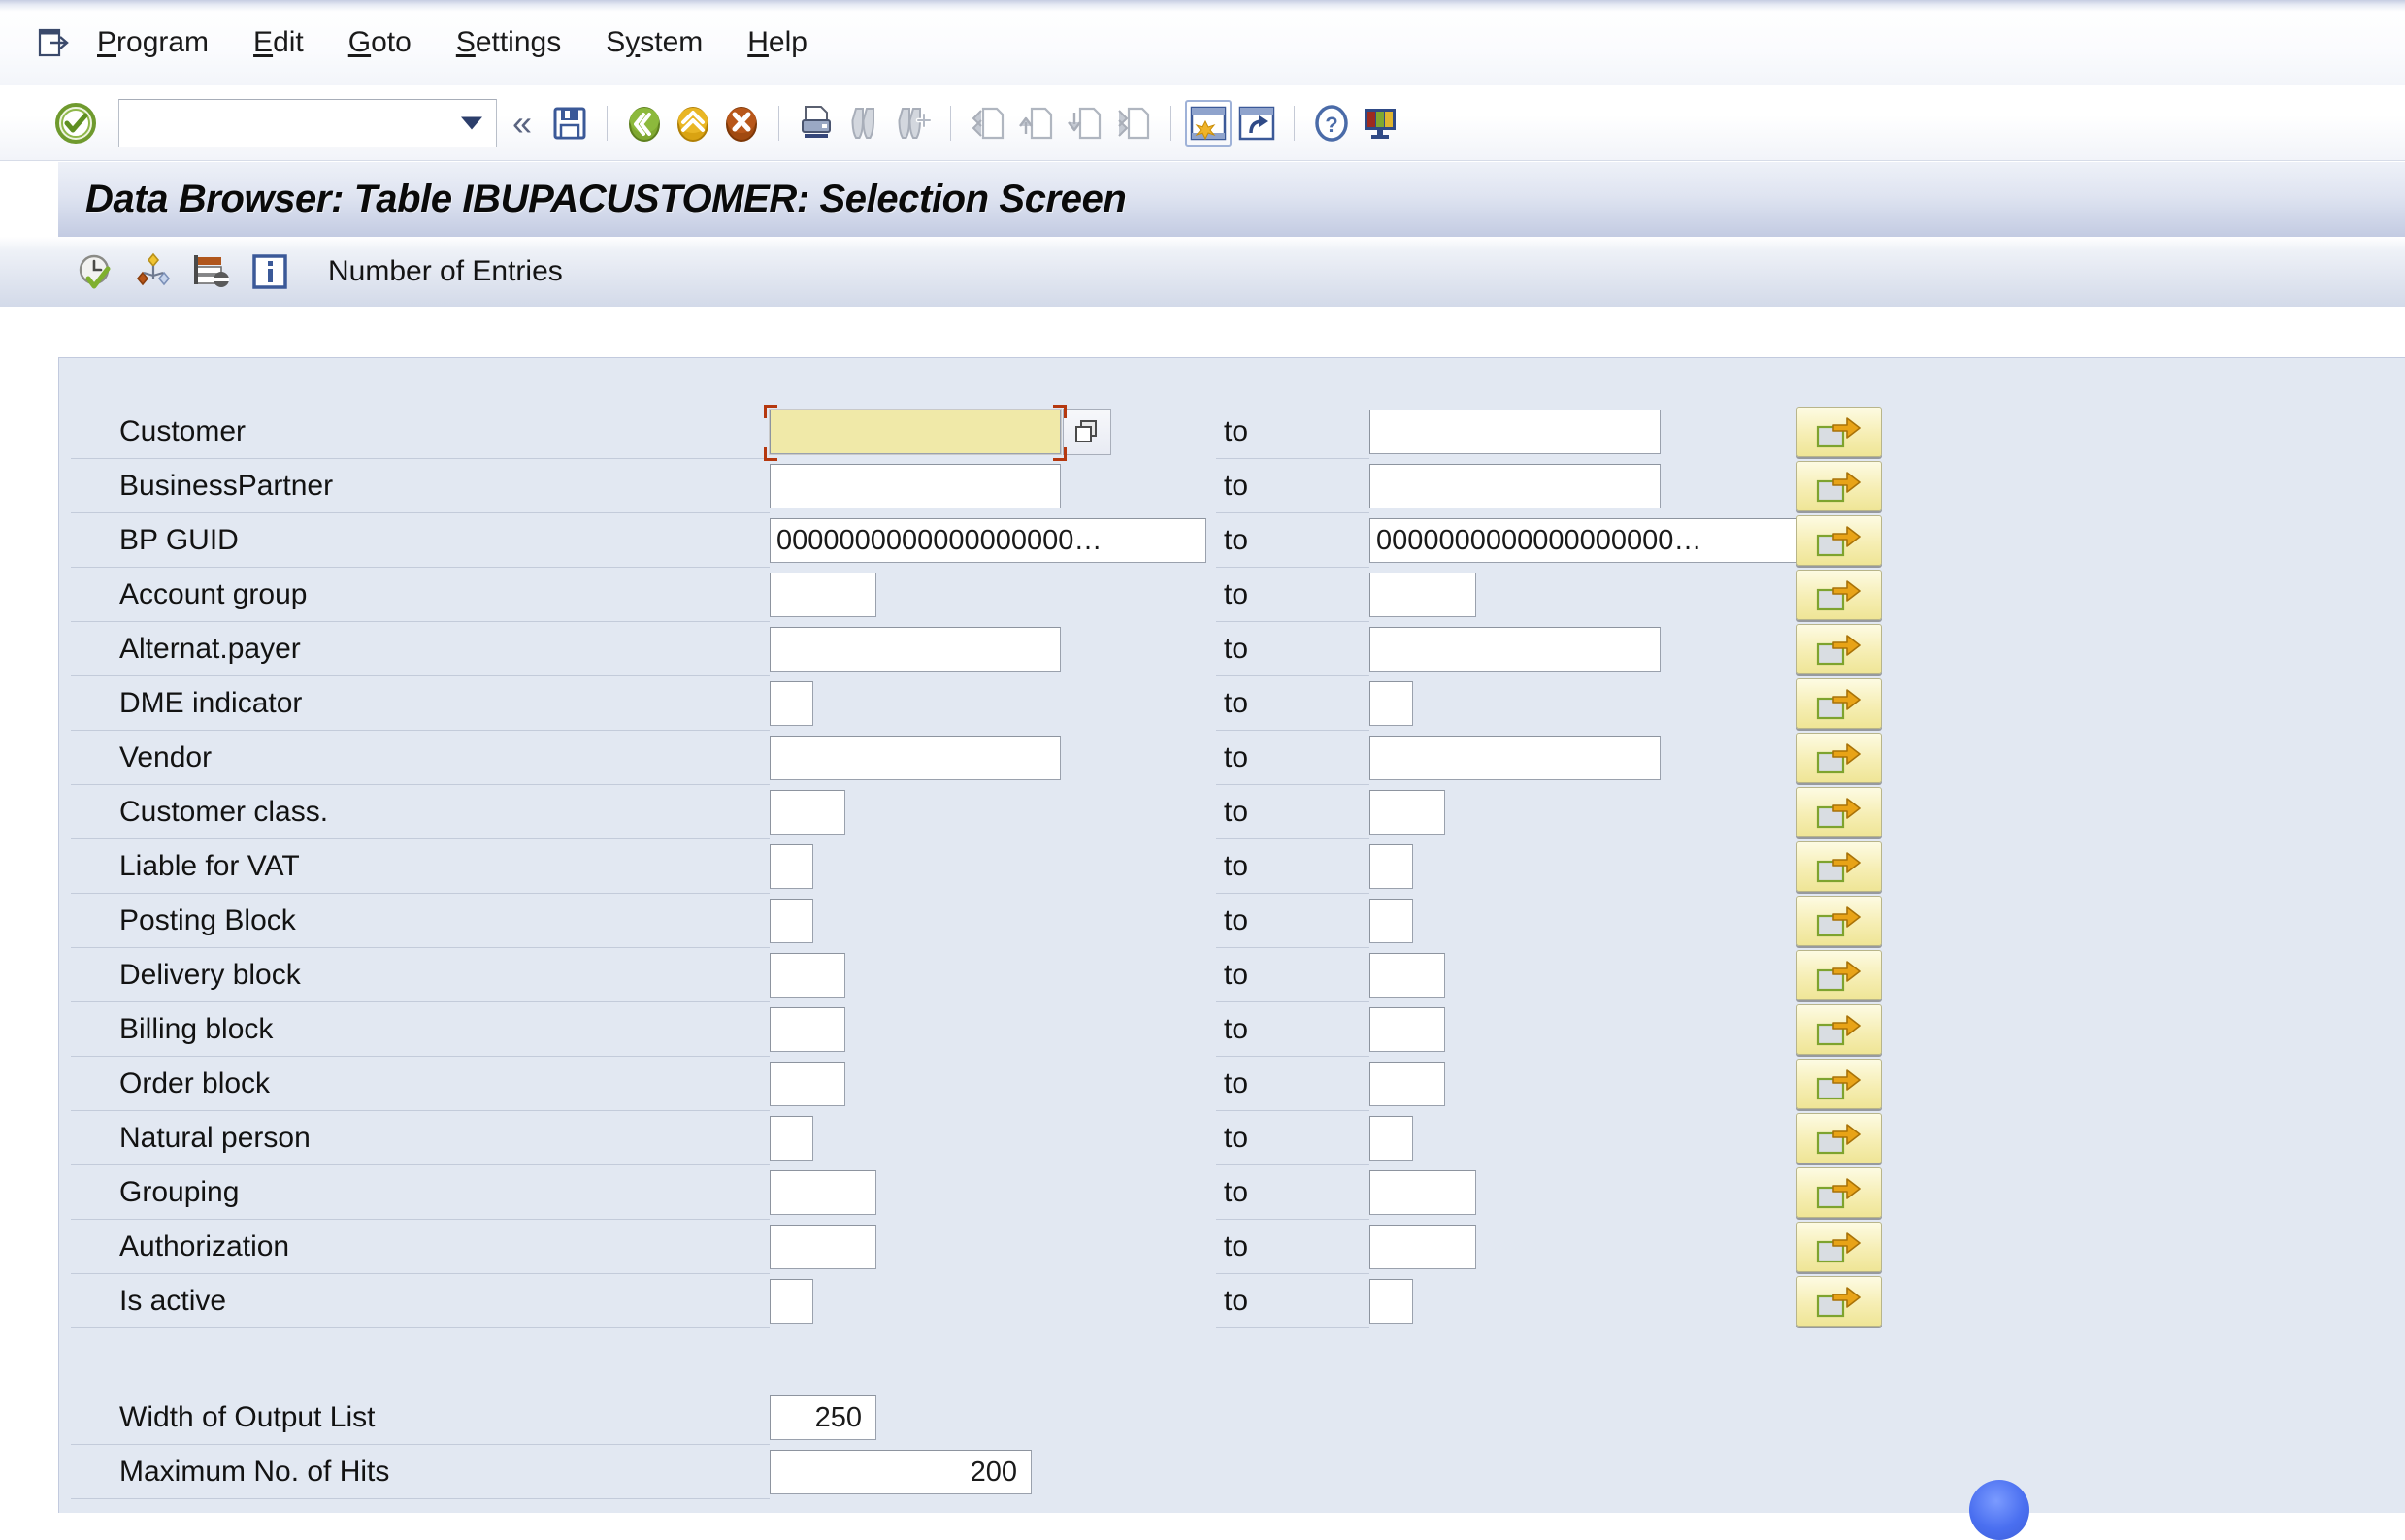  I want to click on selection-row: Vendorto, so click(1232, 758).